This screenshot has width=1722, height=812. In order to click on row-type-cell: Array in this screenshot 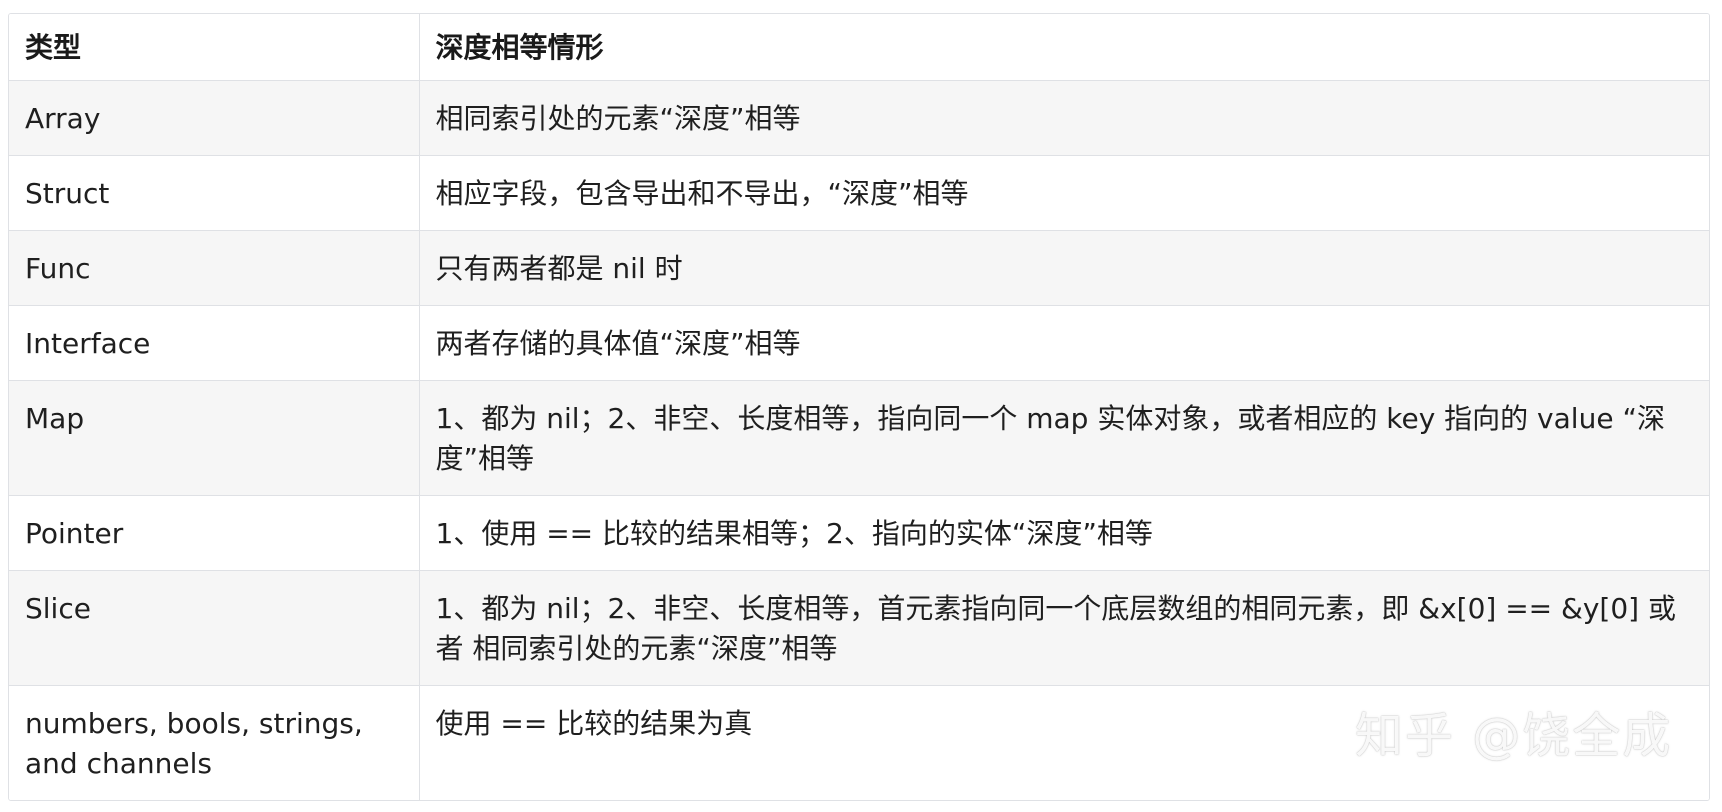, I will do `click(214, 118)`.